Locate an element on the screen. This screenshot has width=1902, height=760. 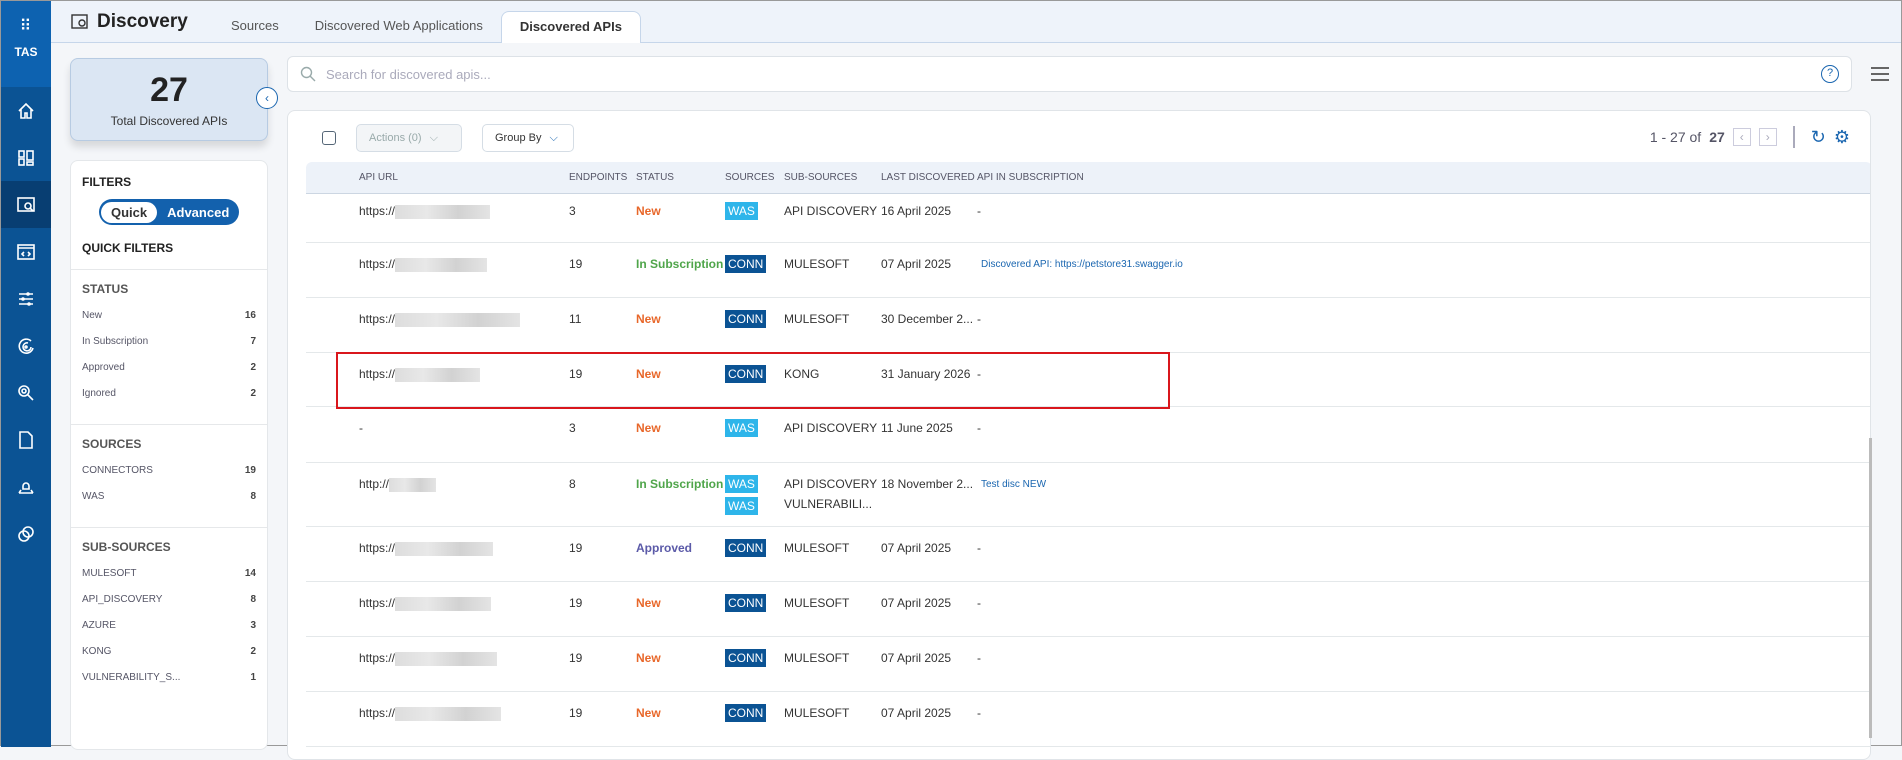
scrollbar is located at coordinates (1870, 588).